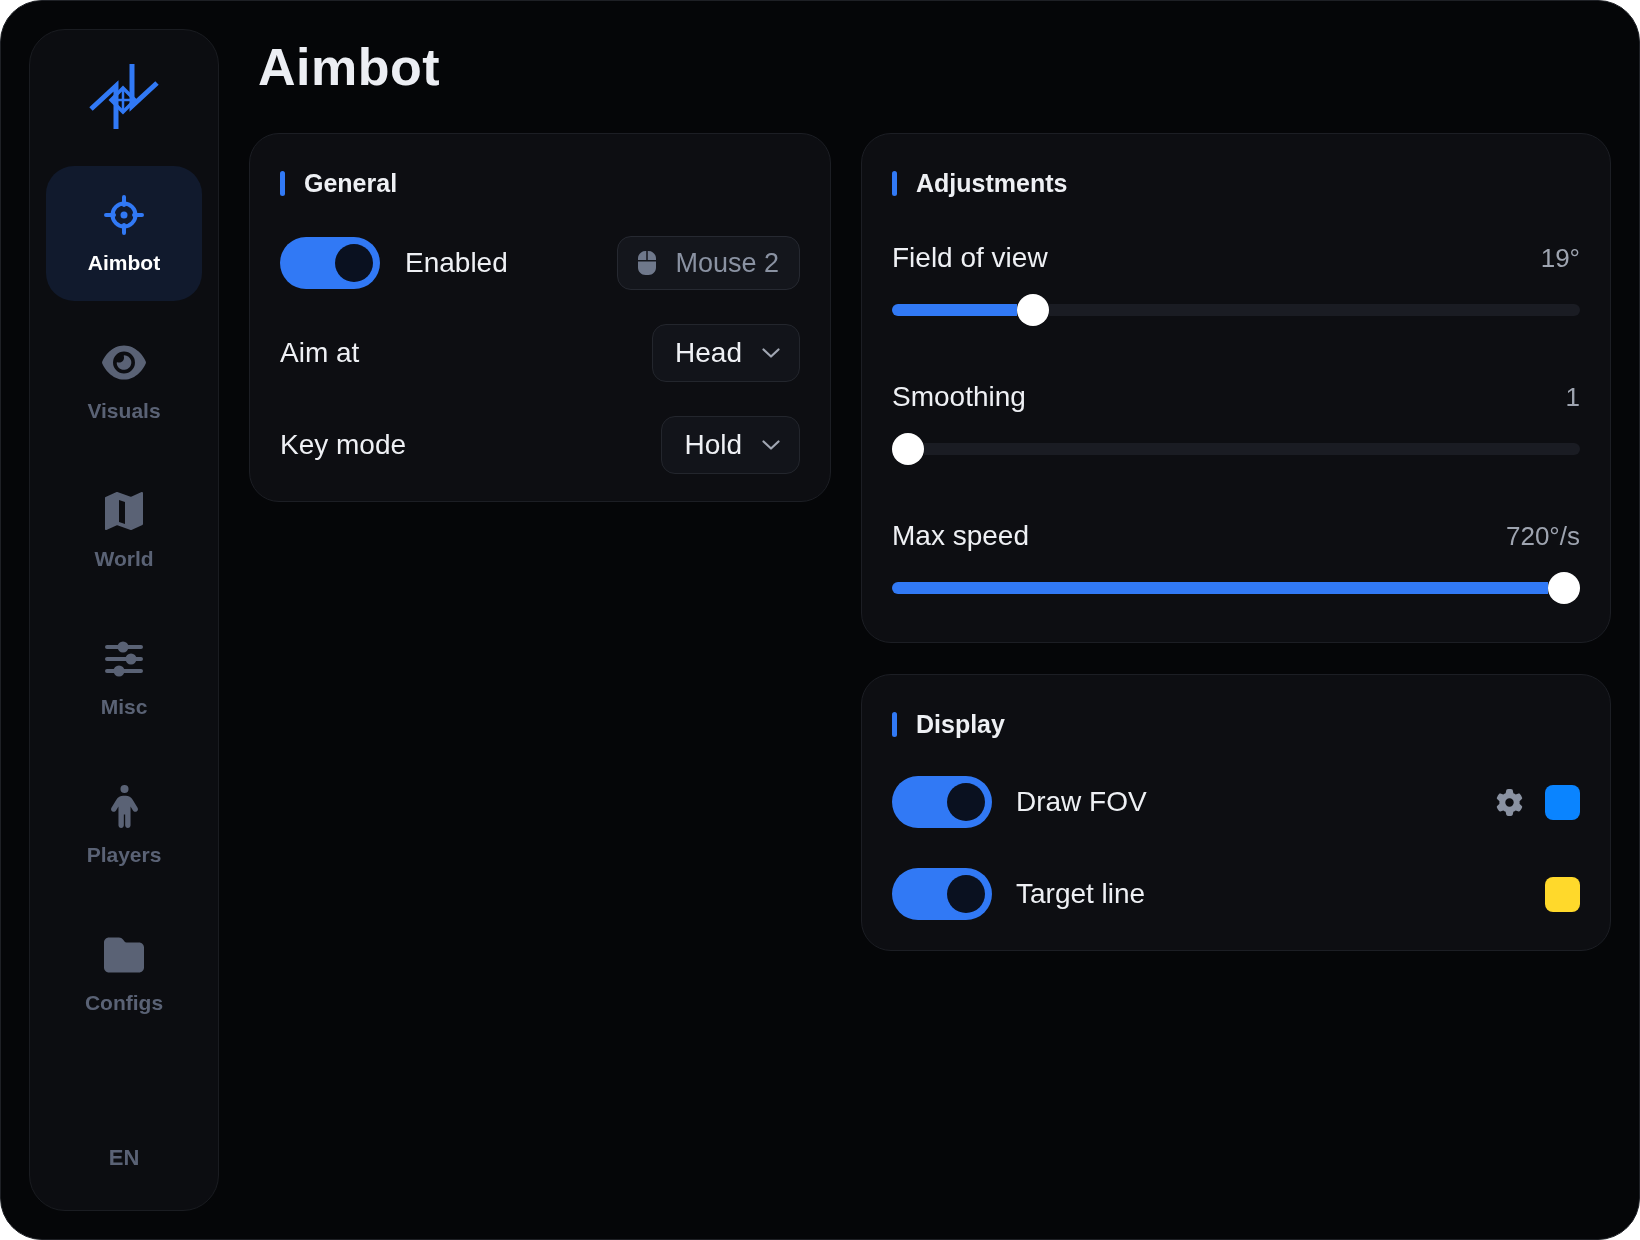 This screenshot has width=1640, height=1240. I want to click on keybind-button: Mouse 2, so click(708, 263).